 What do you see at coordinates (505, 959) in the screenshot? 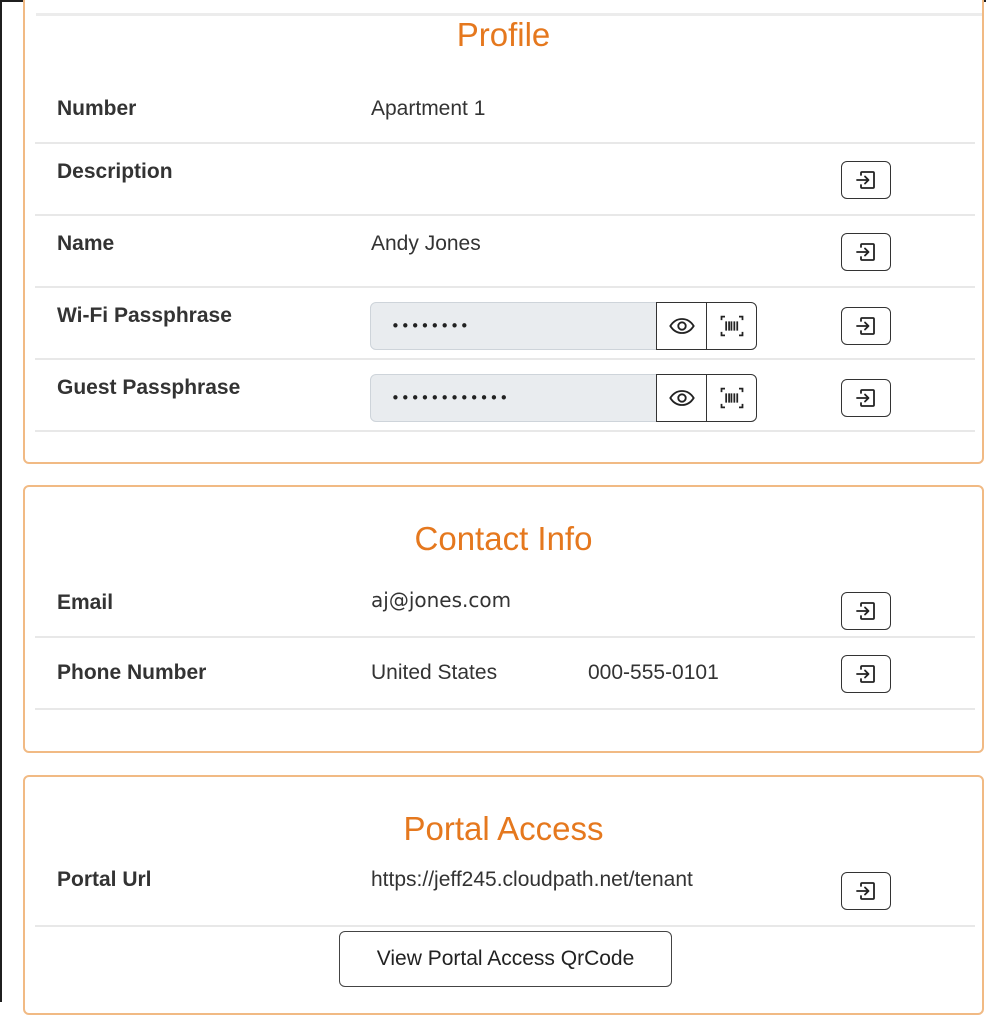
I see `view-portal-qr-code-button: View Portal Access QrCode` at bounding box center [505, 959].